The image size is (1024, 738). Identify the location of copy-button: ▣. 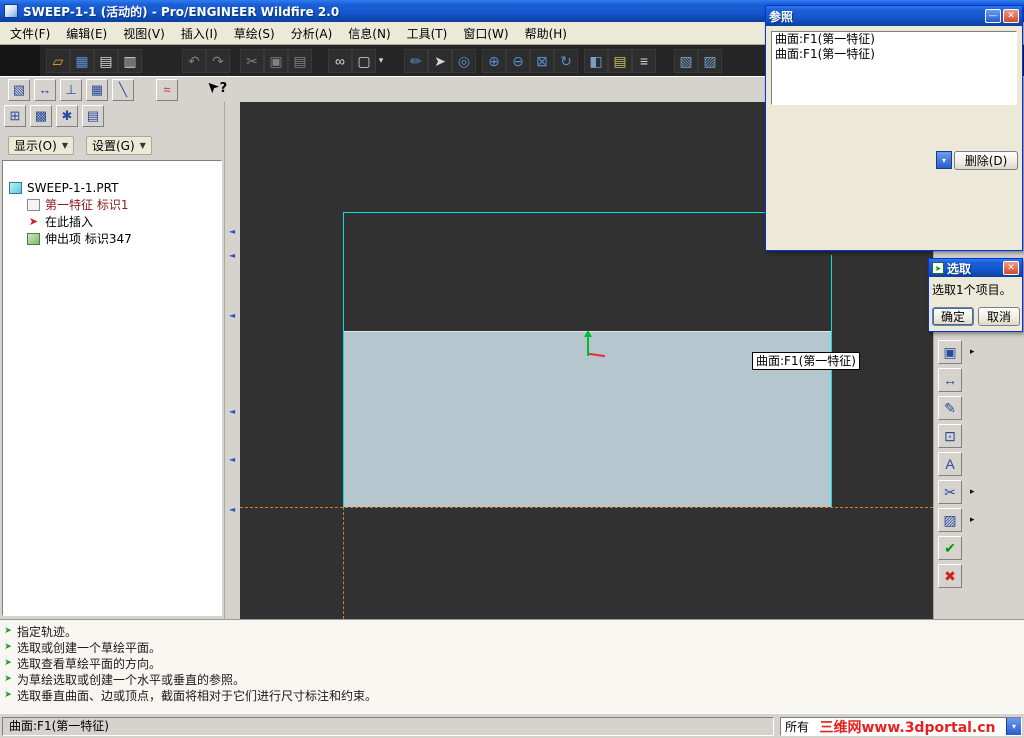
(276, 60).